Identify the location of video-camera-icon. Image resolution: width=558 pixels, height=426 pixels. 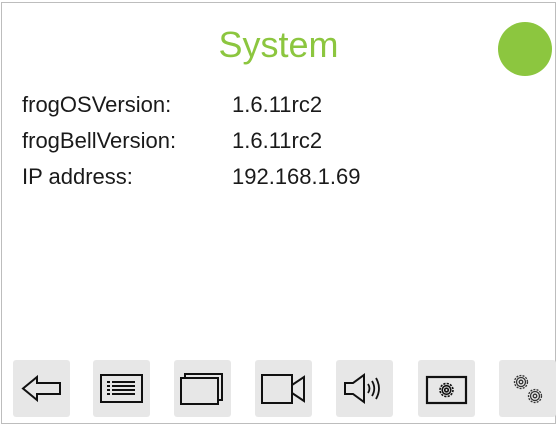
(283, 389).